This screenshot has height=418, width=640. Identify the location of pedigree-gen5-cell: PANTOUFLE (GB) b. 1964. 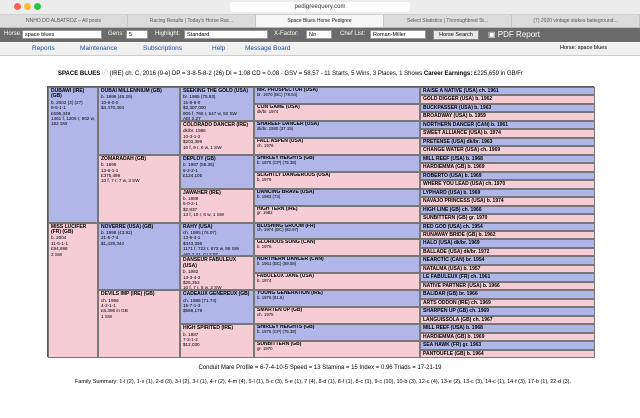
(507, 353).